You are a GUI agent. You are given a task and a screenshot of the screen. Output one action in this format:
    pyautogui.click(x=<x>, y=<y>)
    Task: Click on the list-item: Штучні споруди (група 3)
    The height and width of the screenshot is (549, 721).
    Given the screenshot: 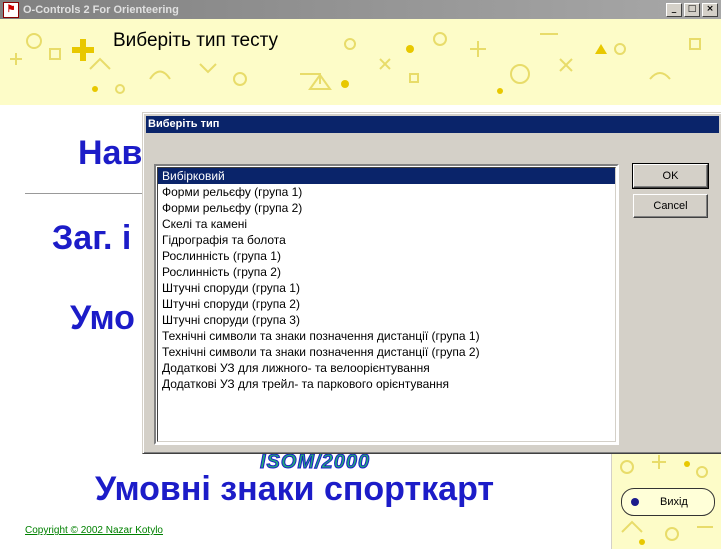 What is the action you would take?
    pyautogui.click(x=386, y=320)
    